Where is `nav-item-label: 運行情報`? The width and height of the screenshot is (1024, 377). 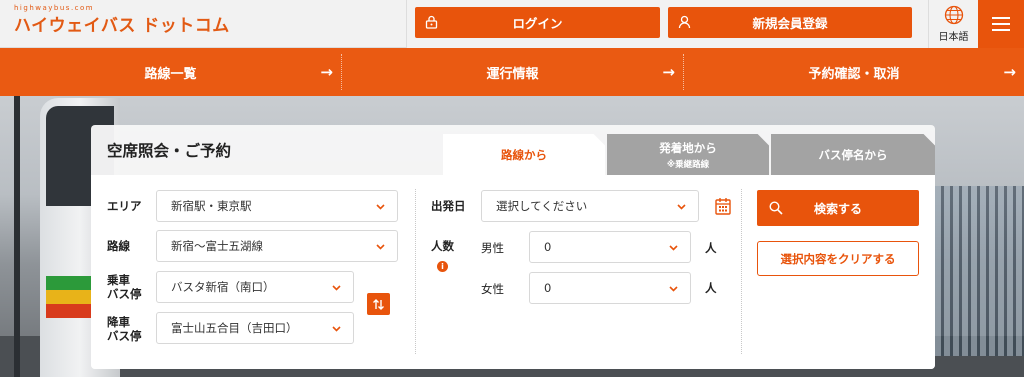
nav-item-label: 運行情報 is located at coordinates (512, 74).